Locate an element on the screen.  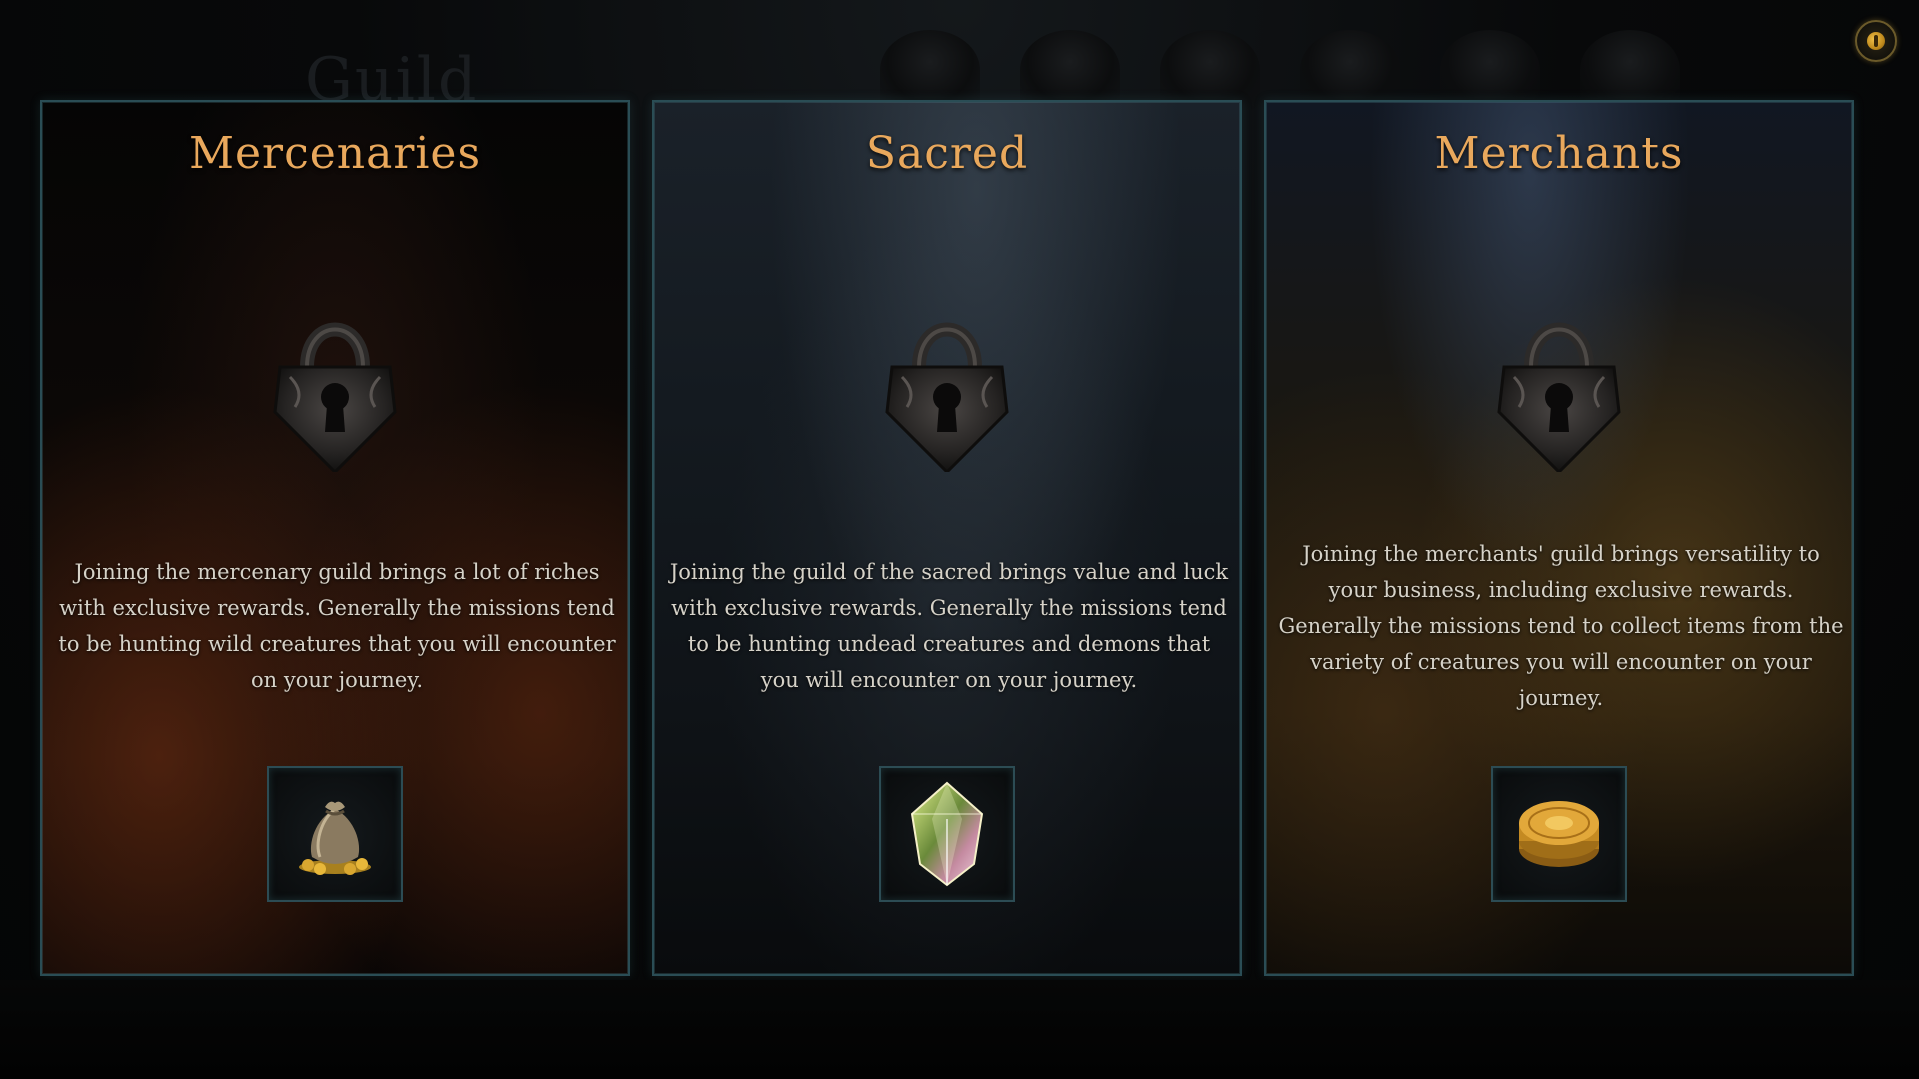
gold-pouch-icon is located at coordinates (335, 838).